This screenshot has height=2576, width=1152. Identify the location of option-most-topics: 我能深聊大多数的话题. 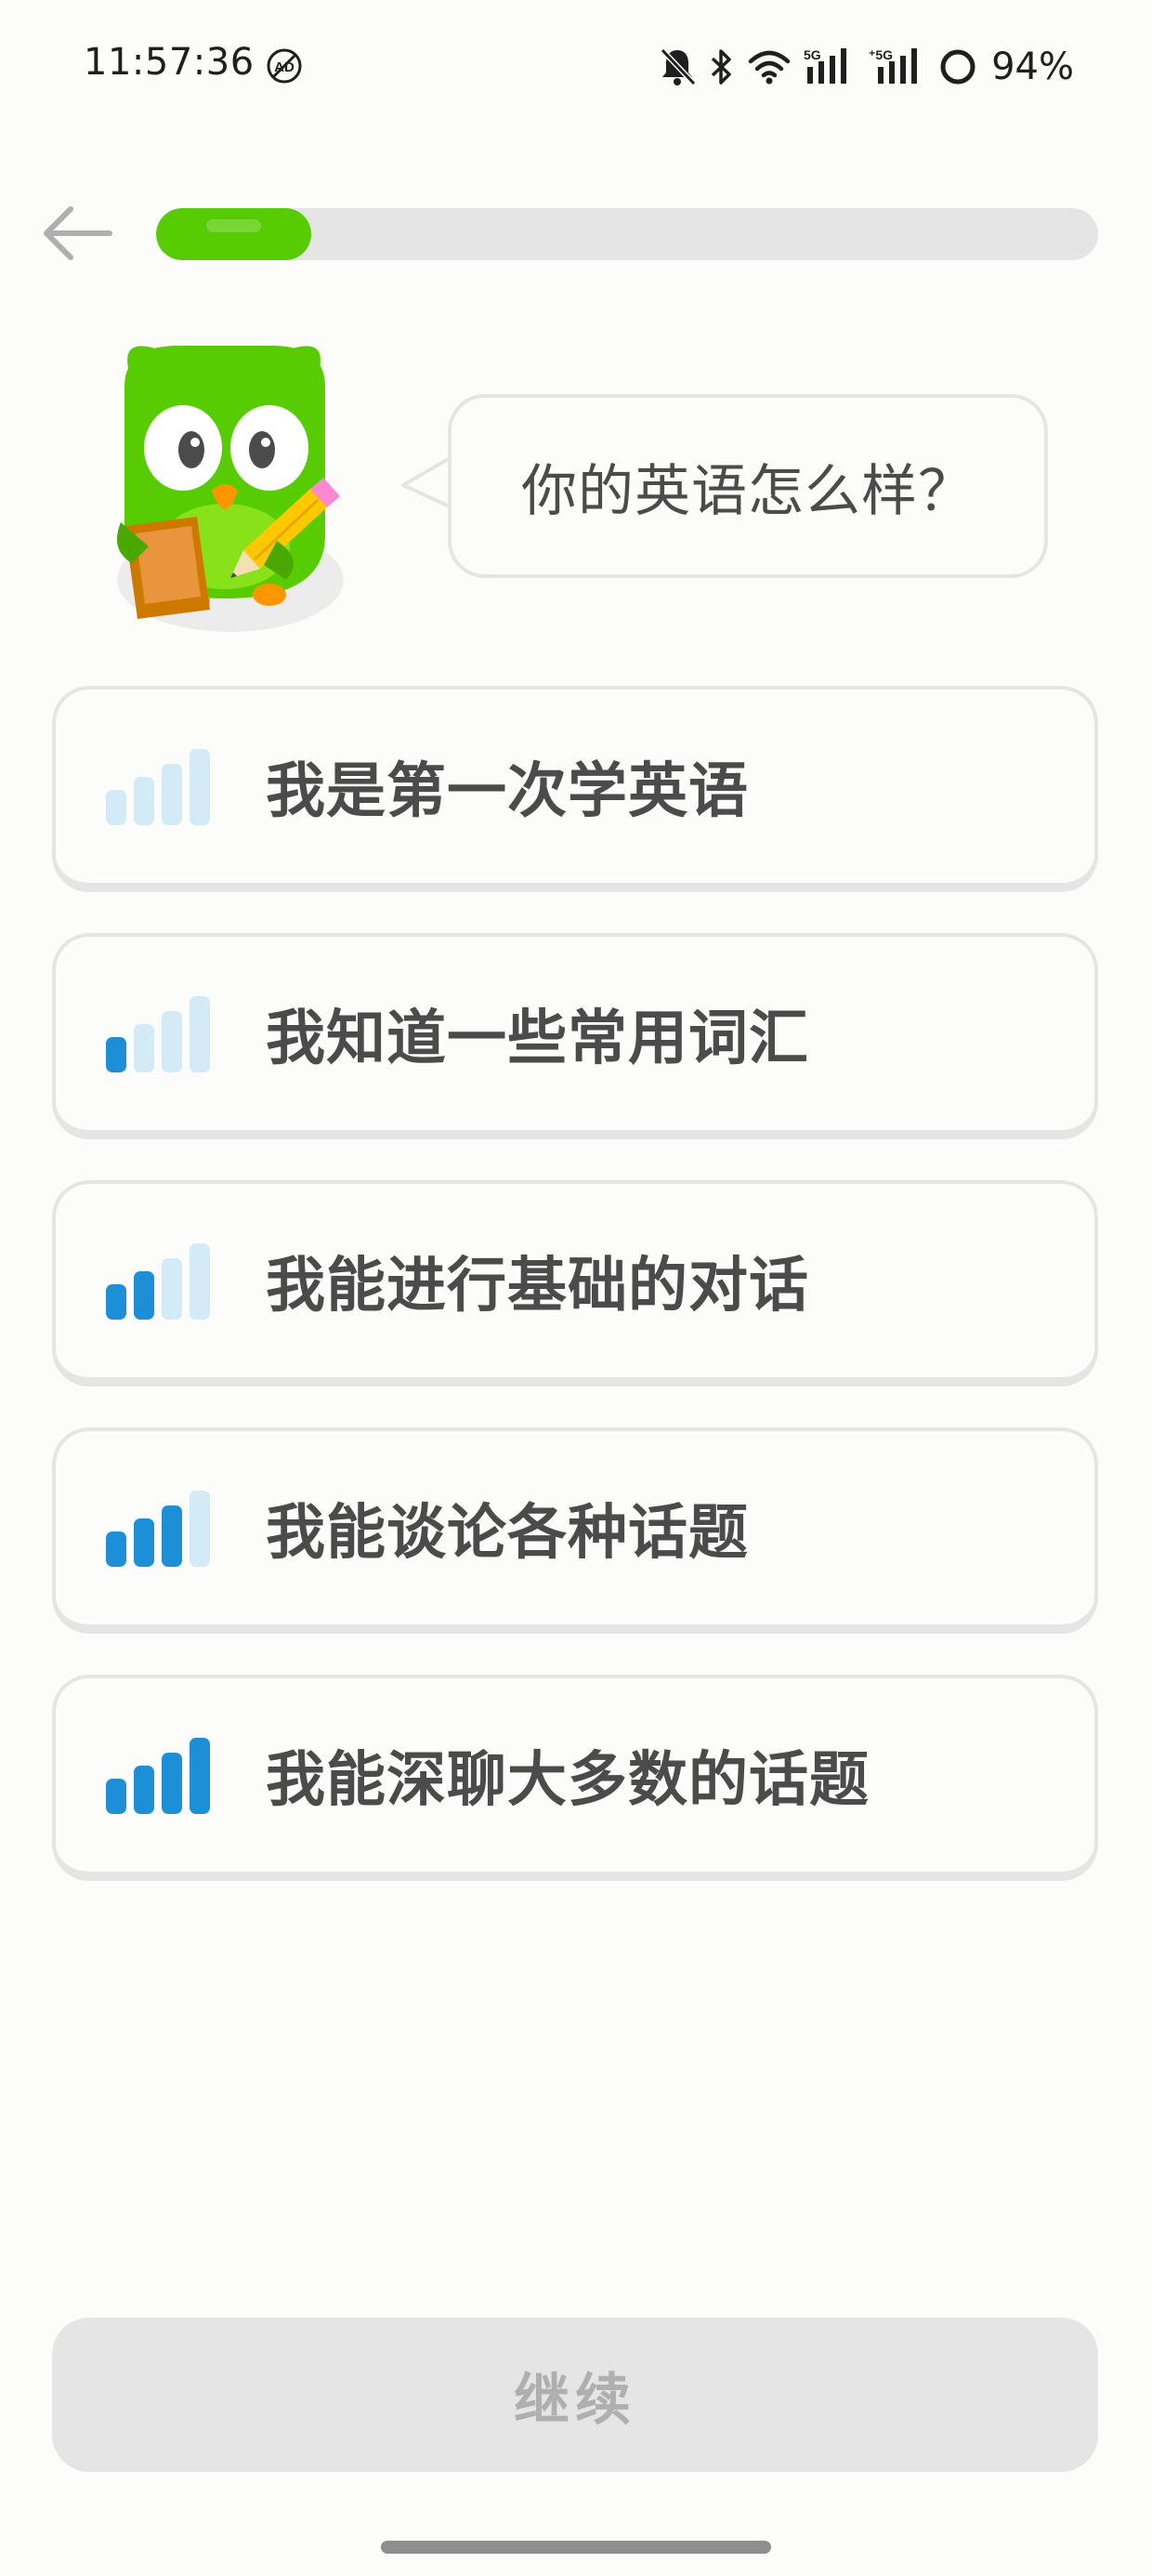
(575, 1778).